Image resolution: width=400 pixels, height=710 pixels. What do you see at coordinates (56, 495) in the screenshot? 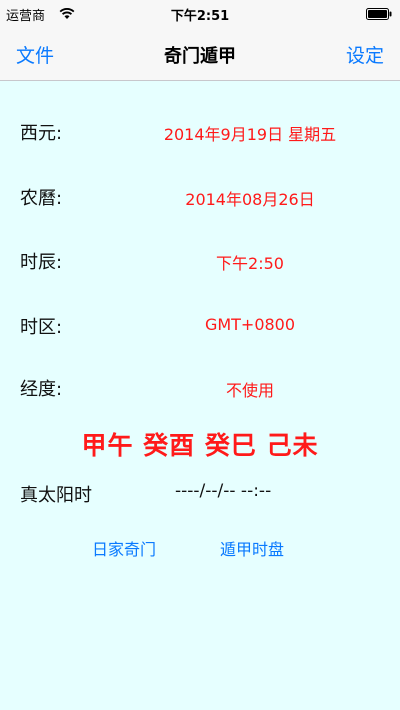
I see `true-solar-time-label: 真太阳时` at bounding box center [56, 495].